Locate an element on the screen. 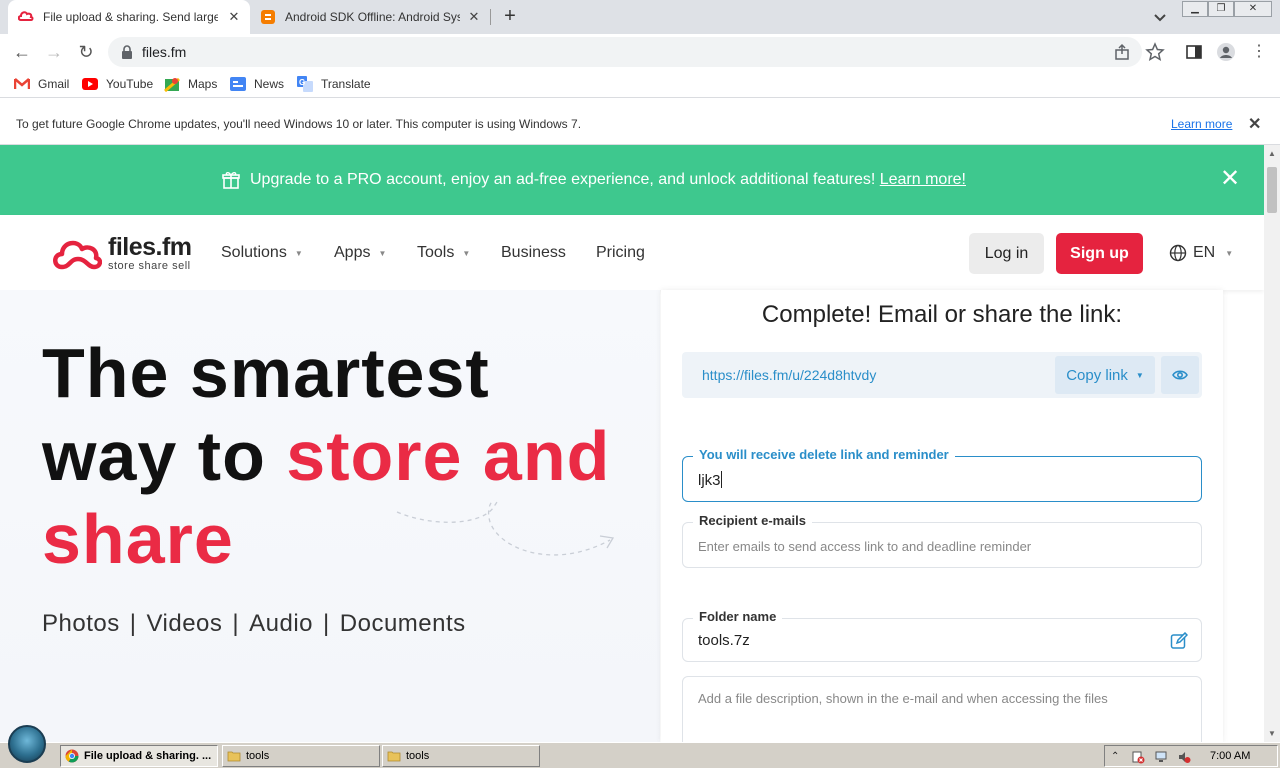 This screenshot has height=768, width=1280. tab-android-sdk: Android SDK Offline: Android Syster ✕ is located at coordinates (370, 17).